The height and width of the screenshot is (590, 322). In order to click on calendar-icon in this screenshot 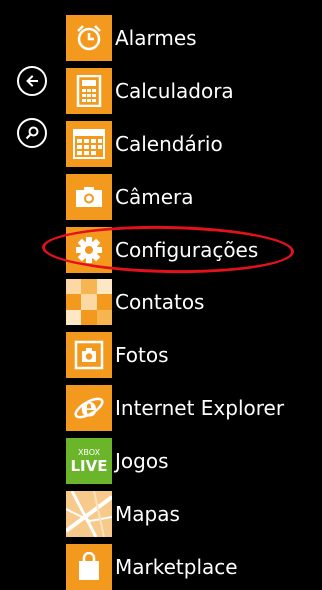, I will do `click(89, 144)`.